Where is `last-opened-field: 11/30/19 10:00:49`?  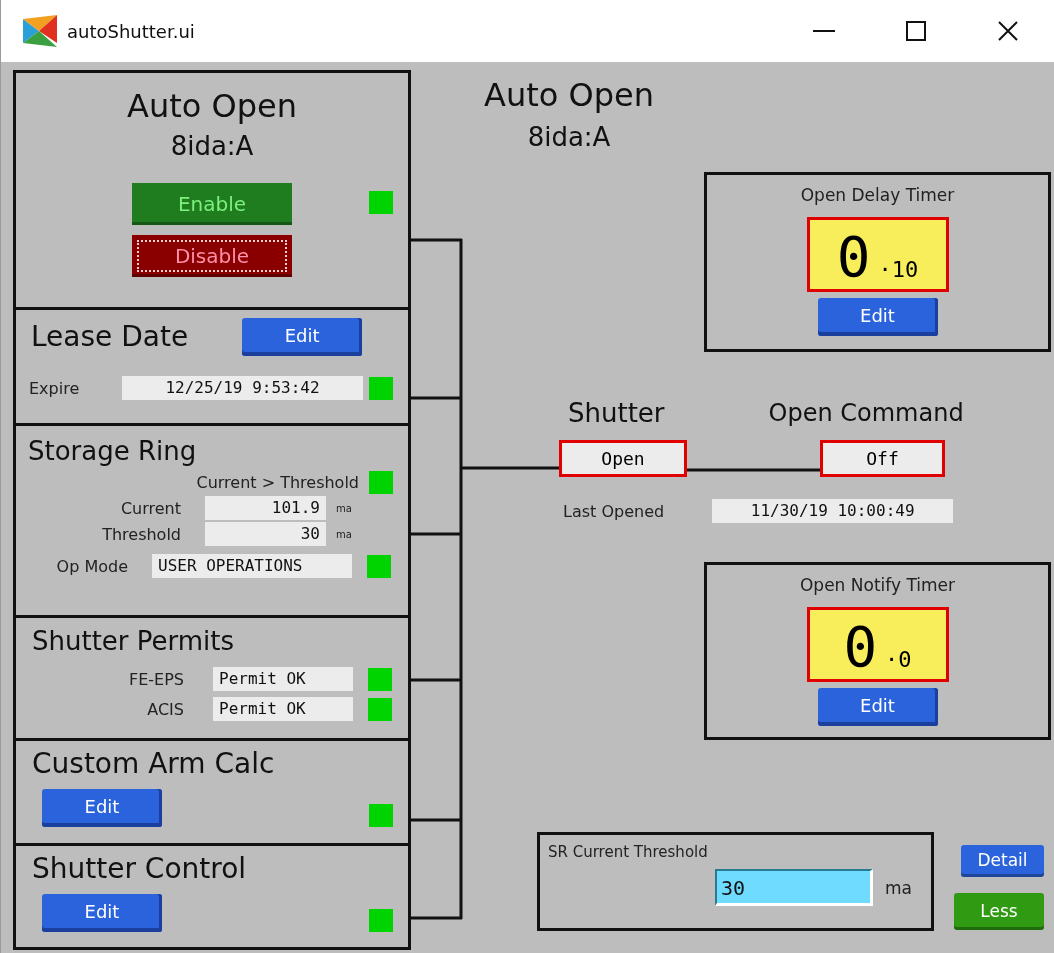
last-opened-field: 11/30/19 10:00:49 is located at coordinates (833, 511).